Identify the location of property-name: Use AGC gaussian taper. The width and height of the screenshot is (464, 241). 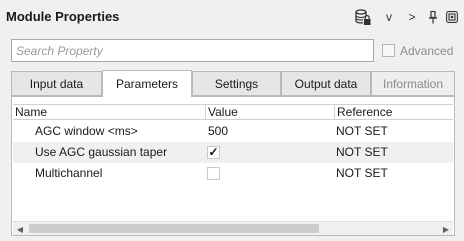
(101, 152).